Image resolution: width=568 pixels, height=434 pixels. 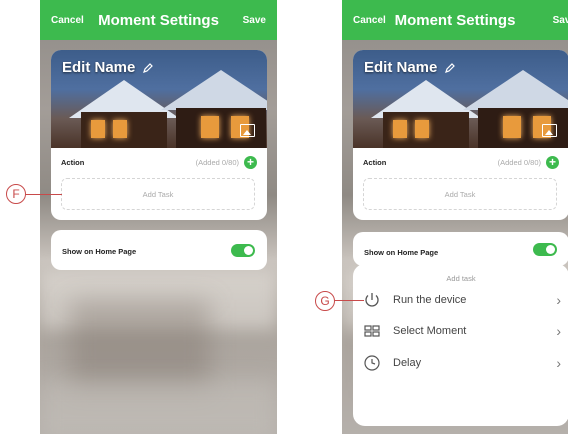 I want to click on callout-f: F, so click(x=16, y=194).